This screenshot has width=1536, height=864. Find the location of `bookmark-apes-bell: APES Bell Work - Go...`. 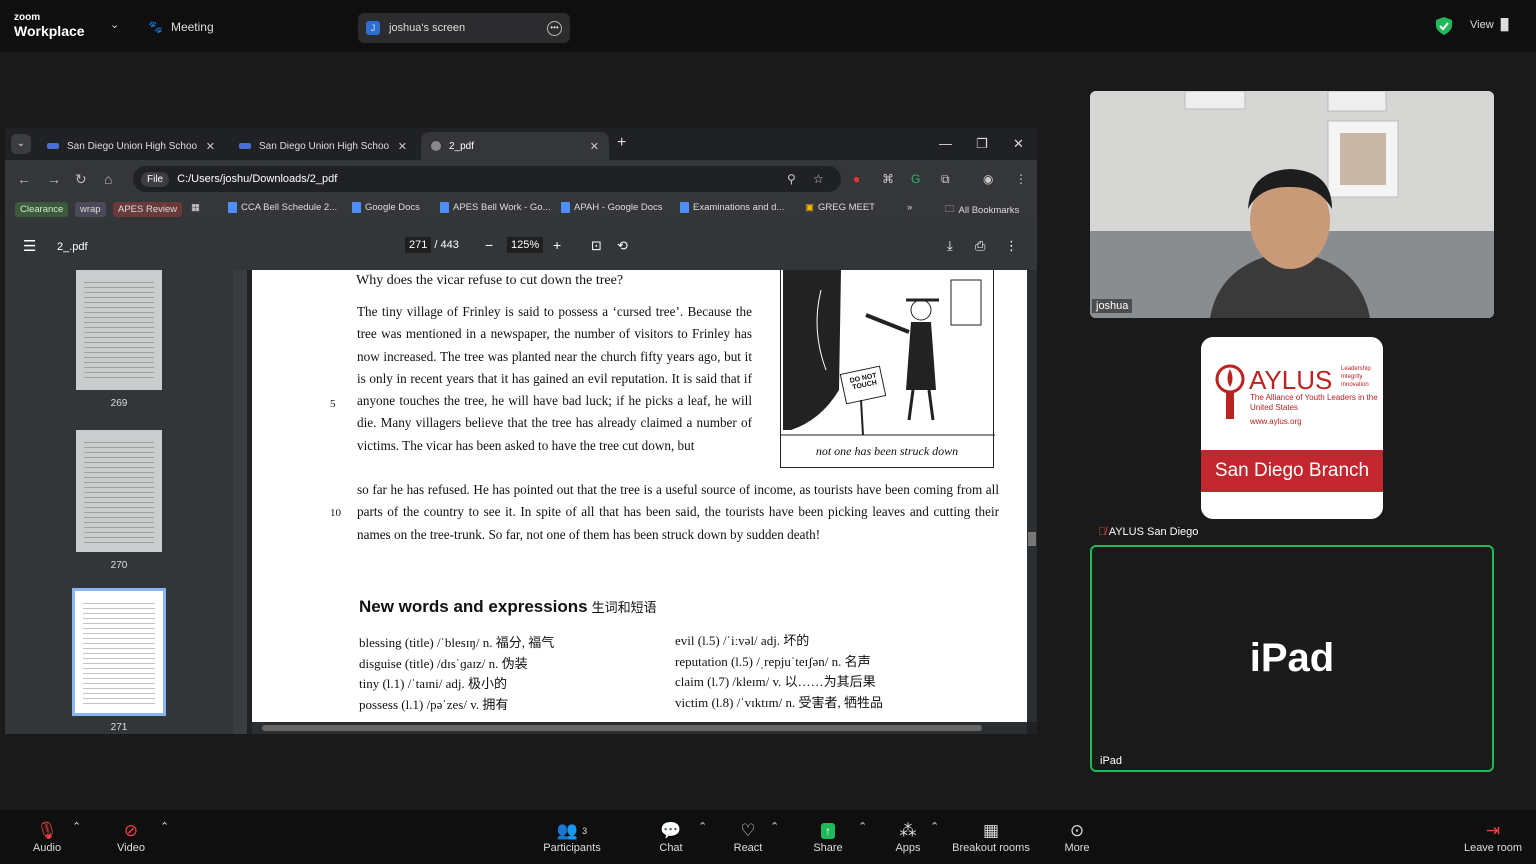

bookmark-apes-bell: APES Bell Work - Go... is located at coordinates (495, 207).